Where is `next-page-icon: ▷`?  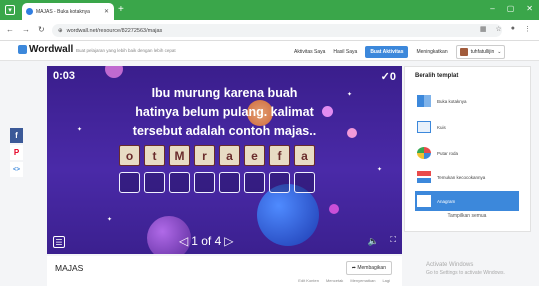
next-page-icon: ▷ is located at coordinates (228, 241).